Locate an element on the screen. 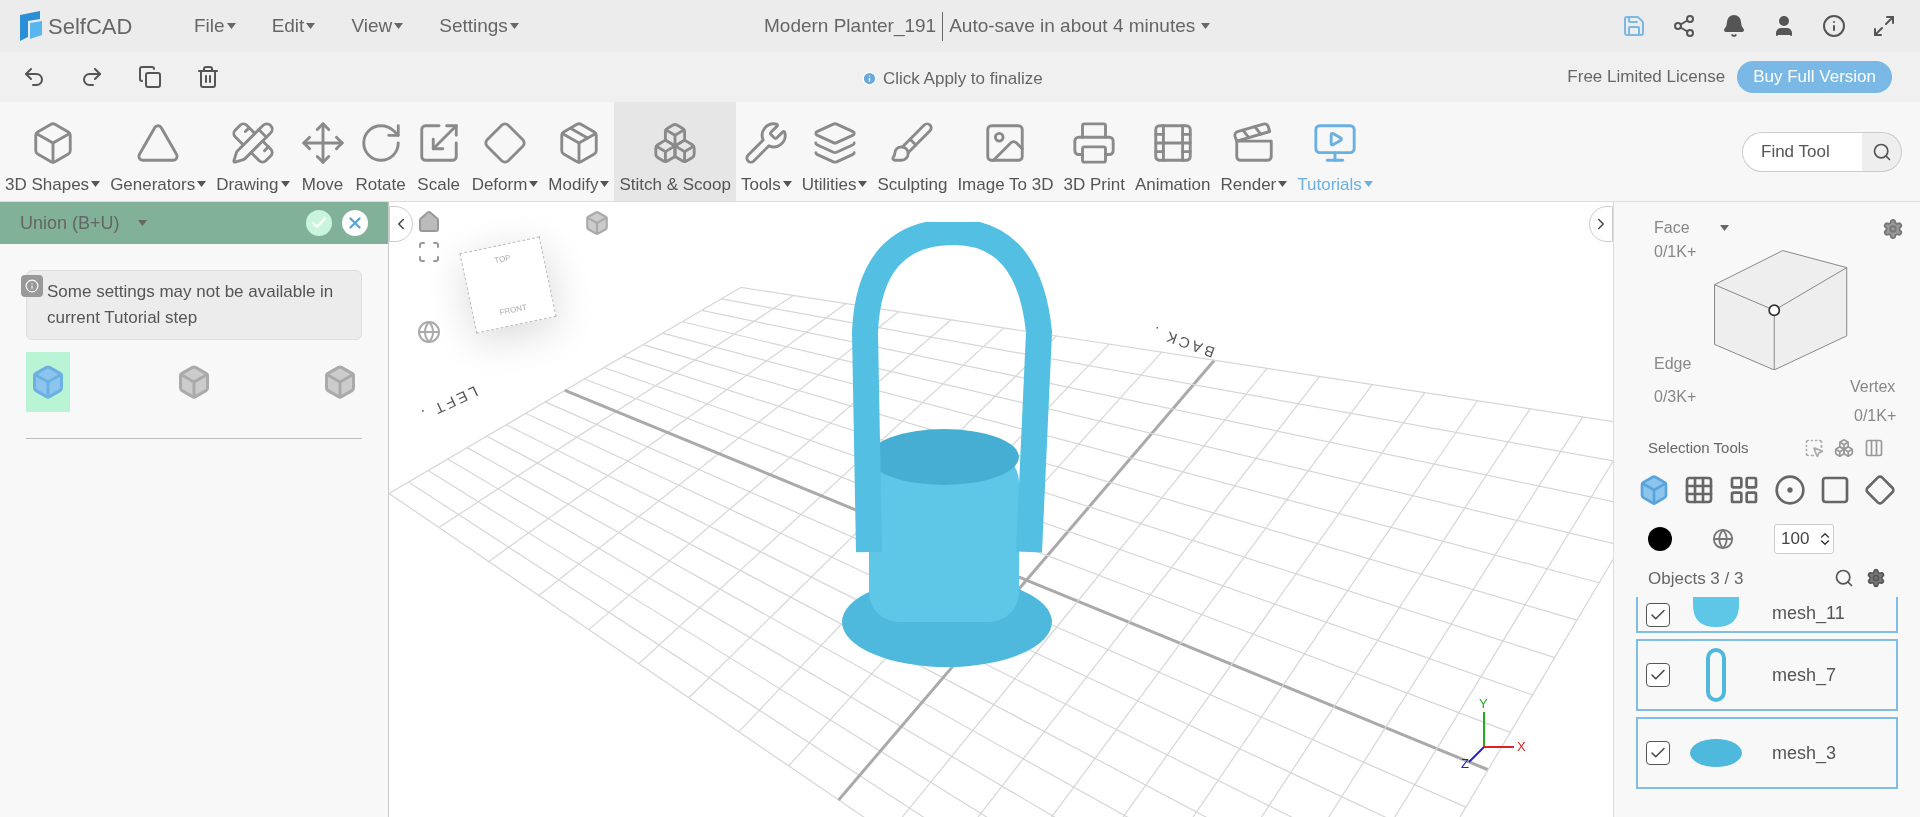  undo-icon is located at coordinates (34, 77).